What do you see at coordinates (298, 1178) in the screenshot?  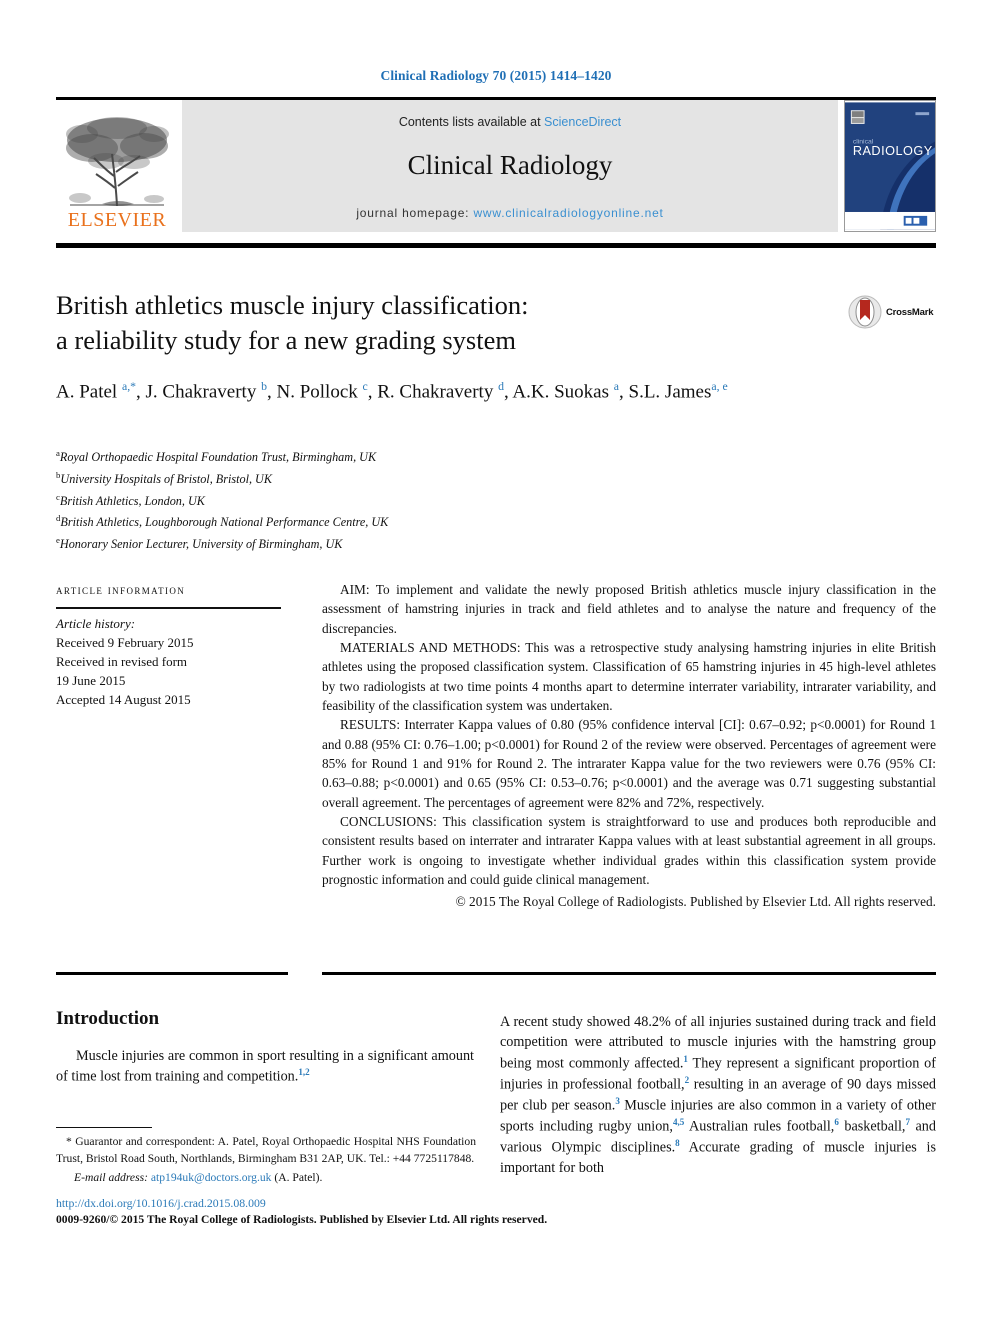 I see `email-owner: (A. Patel).` at bounding box center [298, 1178].